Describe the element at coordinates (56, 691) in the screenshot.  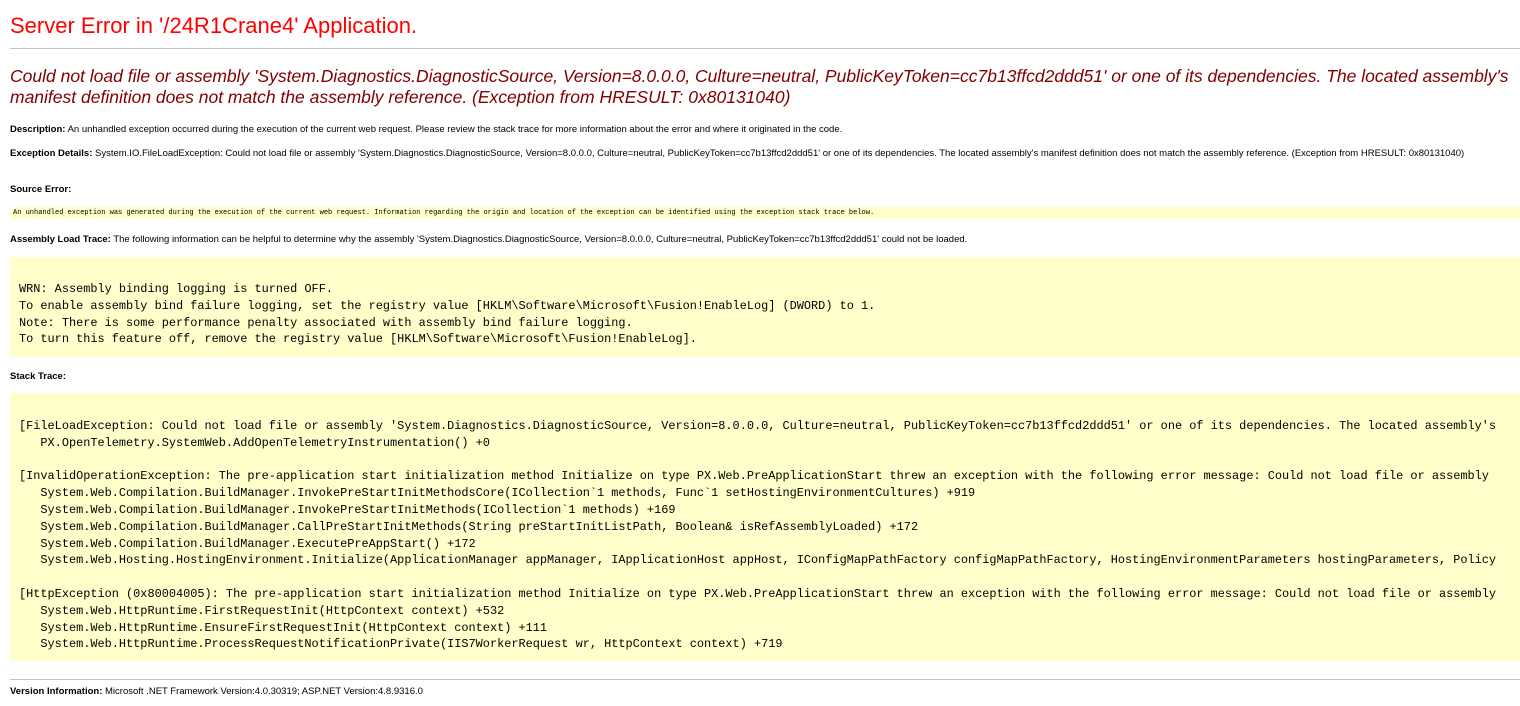
I see `version-information-label: Version Information:` at that location.